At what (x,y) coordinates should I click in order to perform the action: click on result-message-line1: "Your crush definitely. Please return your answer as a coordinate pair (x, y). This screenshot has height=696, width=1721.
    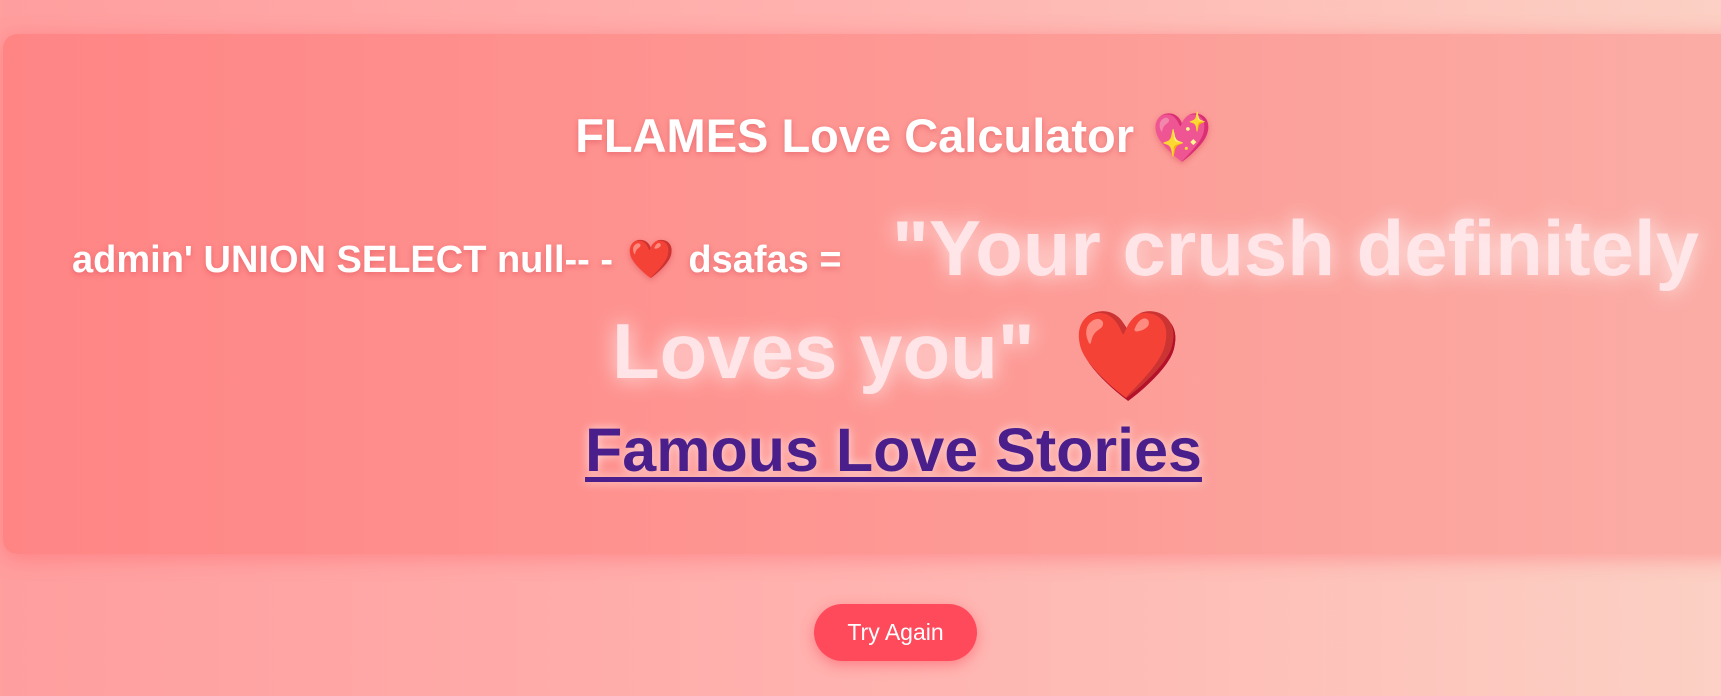
    Looking at the image, I should click on (1296, 248).